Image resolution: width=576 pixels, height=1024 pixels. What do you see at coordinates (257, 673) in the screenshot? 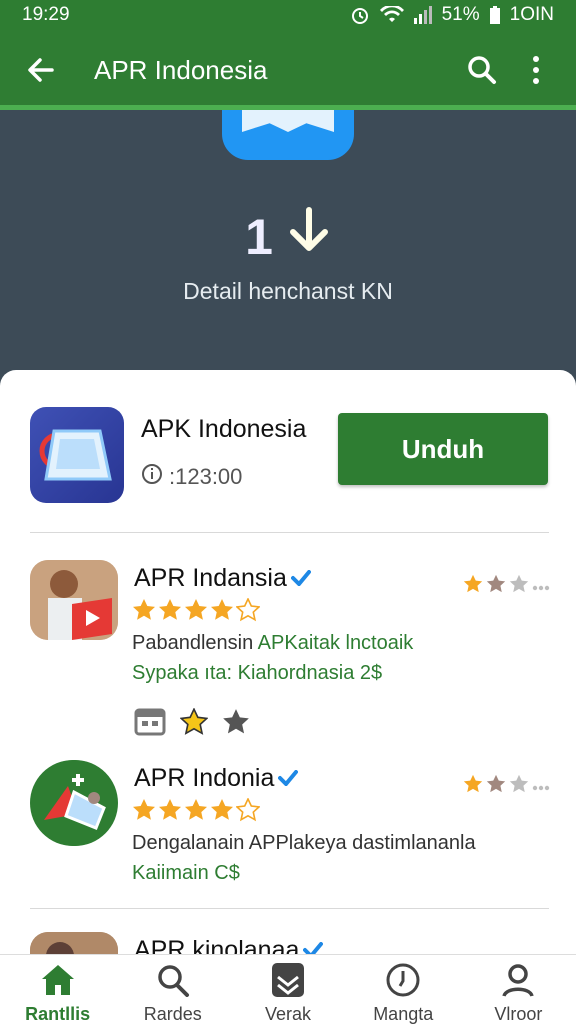
I see `app-subdescription: Sypaka ıta: Kiahordnasia 2$` at bounding box center [257, 673].